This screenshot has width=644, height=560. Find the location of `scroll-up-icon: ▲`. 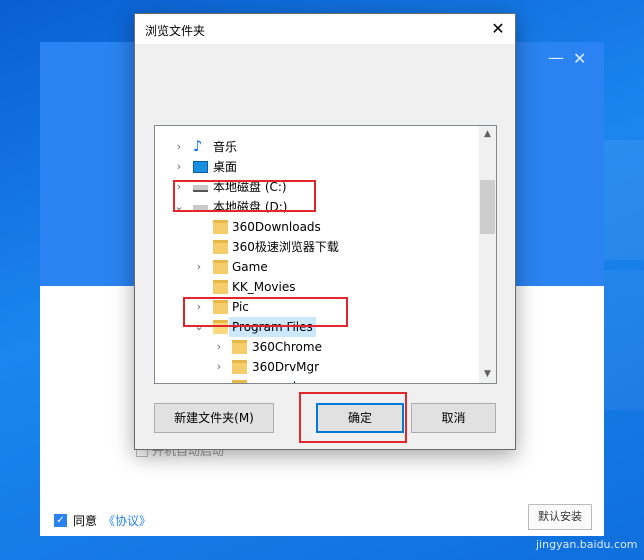

scroll-up-icon: ▲ is located at coordinates (487, 134).